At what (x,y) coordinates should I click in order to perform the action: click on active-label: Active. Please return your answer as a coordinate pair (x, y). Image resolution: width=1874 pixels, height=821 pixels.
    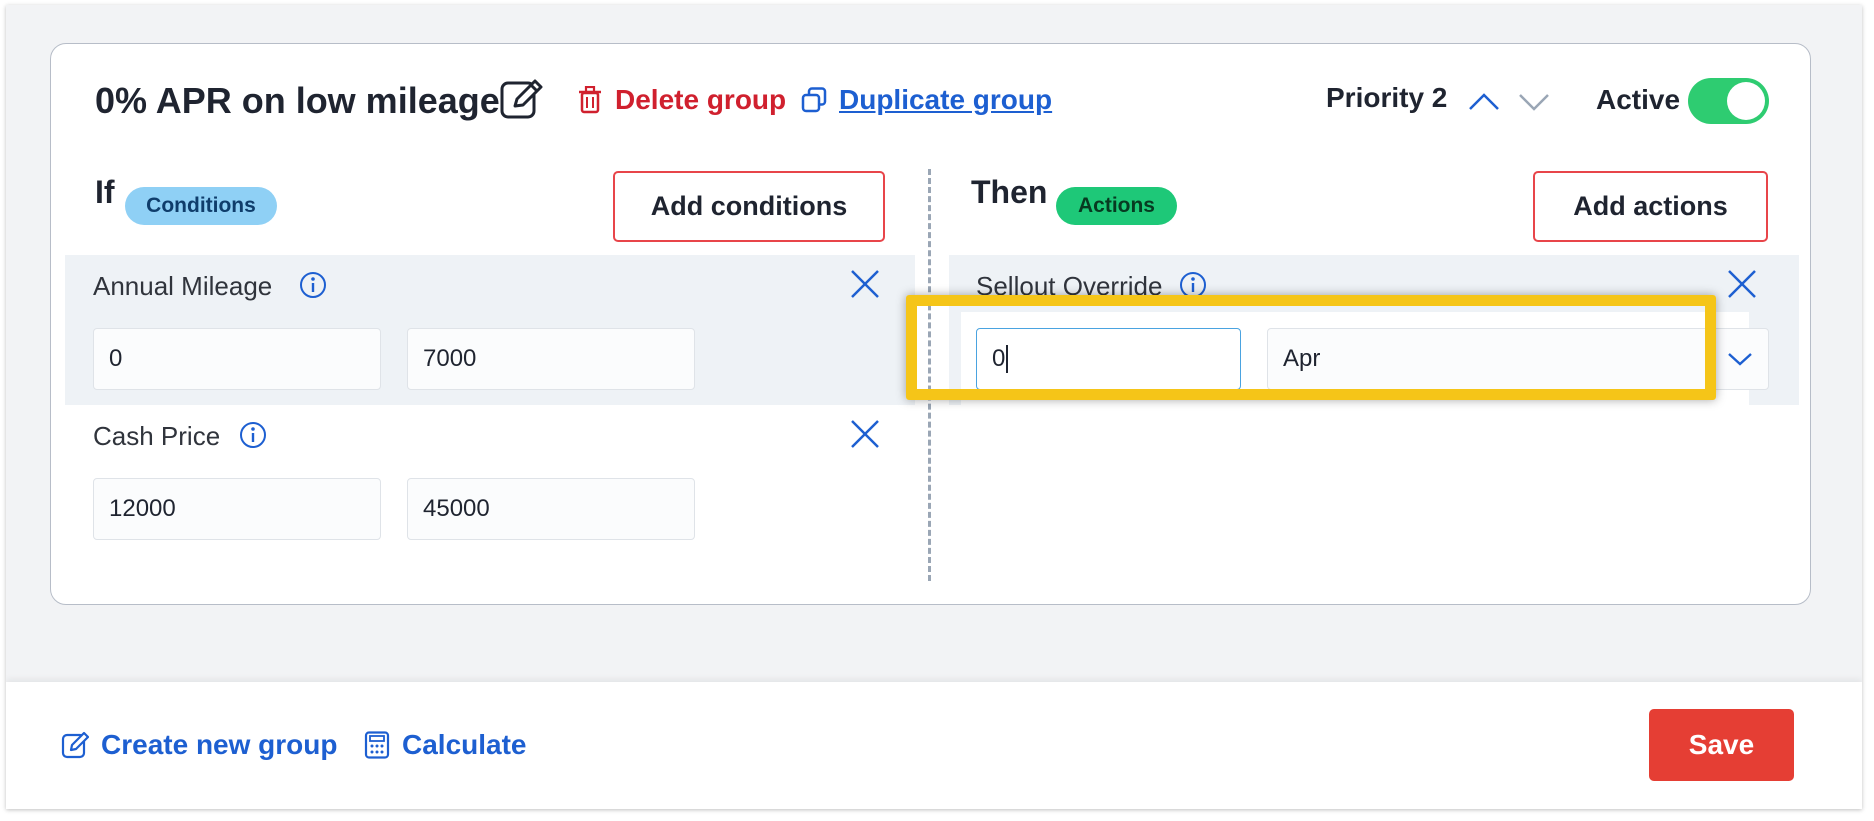
    Looking at the image, I should click on (1638, 99).